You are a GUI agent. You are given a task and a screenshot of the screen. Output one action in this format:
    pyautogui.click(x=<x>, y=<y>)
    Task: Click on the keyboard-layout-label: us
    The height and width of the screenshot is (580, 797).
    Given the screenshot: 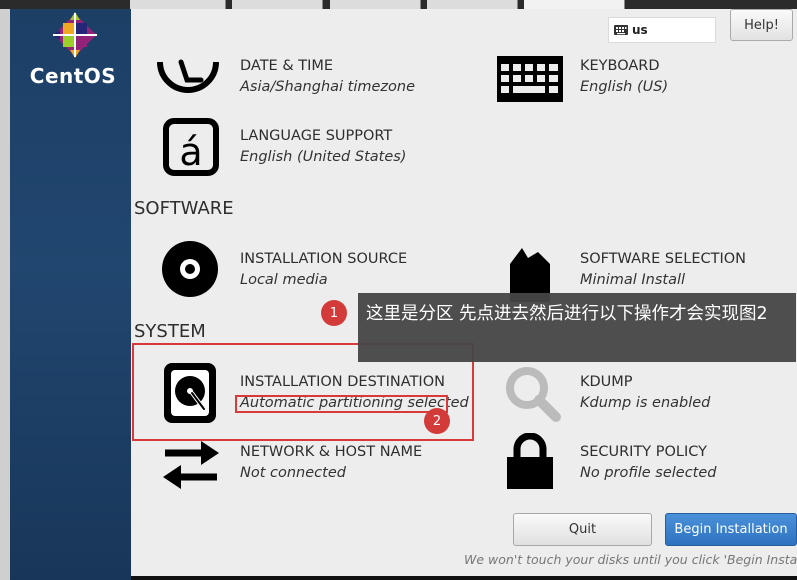 What is the action you would take?
    pyautogui.click(x=640, y=30)
    